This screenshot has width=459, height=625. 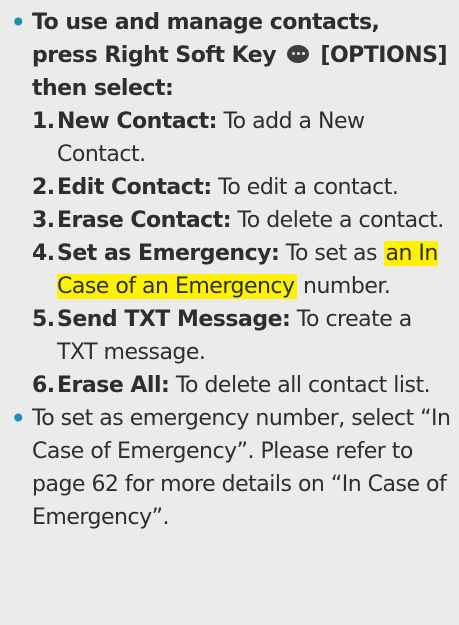 What do you see at coordinates (134, 187) in the screenshot?
I see `step-label: Edit Contact:` at bounding box center [134, 187].